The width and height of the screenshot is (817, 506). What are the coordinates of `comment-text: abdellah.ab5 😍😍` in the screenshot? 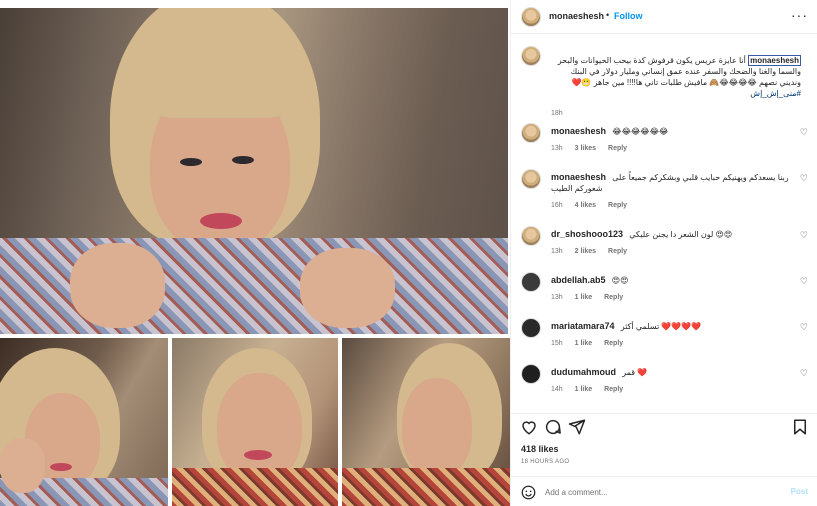 It's located at (671, 280).